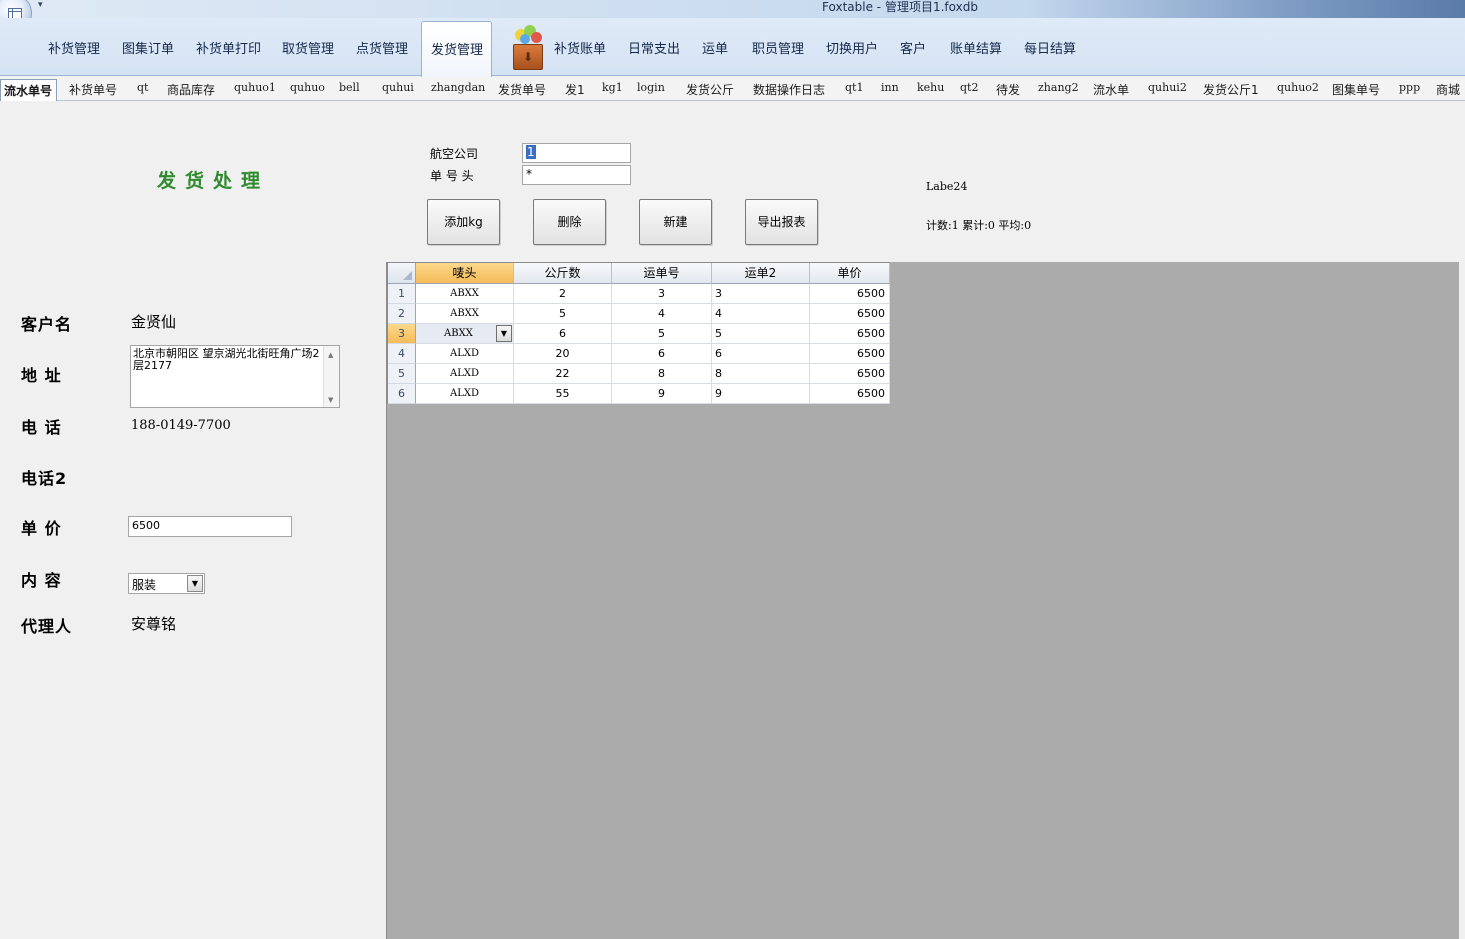  I want to click on delete-button: 删除, so click(569, 222).